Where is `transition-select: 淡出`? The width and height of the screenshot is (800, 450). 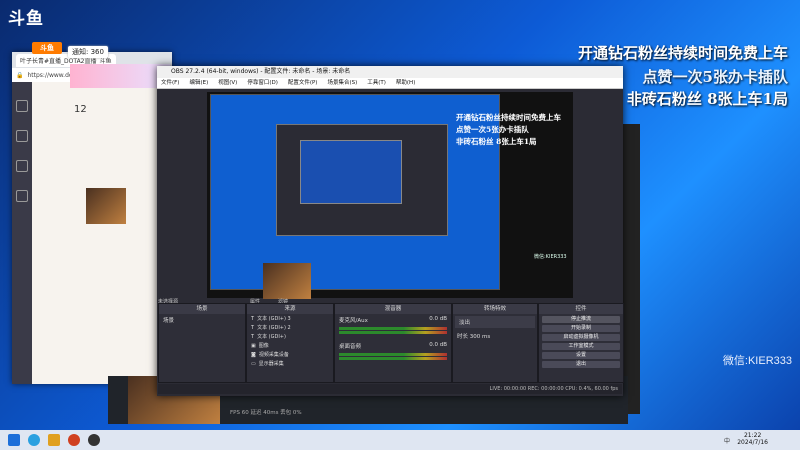
transition-select: 淡出 is located at coordinates (495, 322).